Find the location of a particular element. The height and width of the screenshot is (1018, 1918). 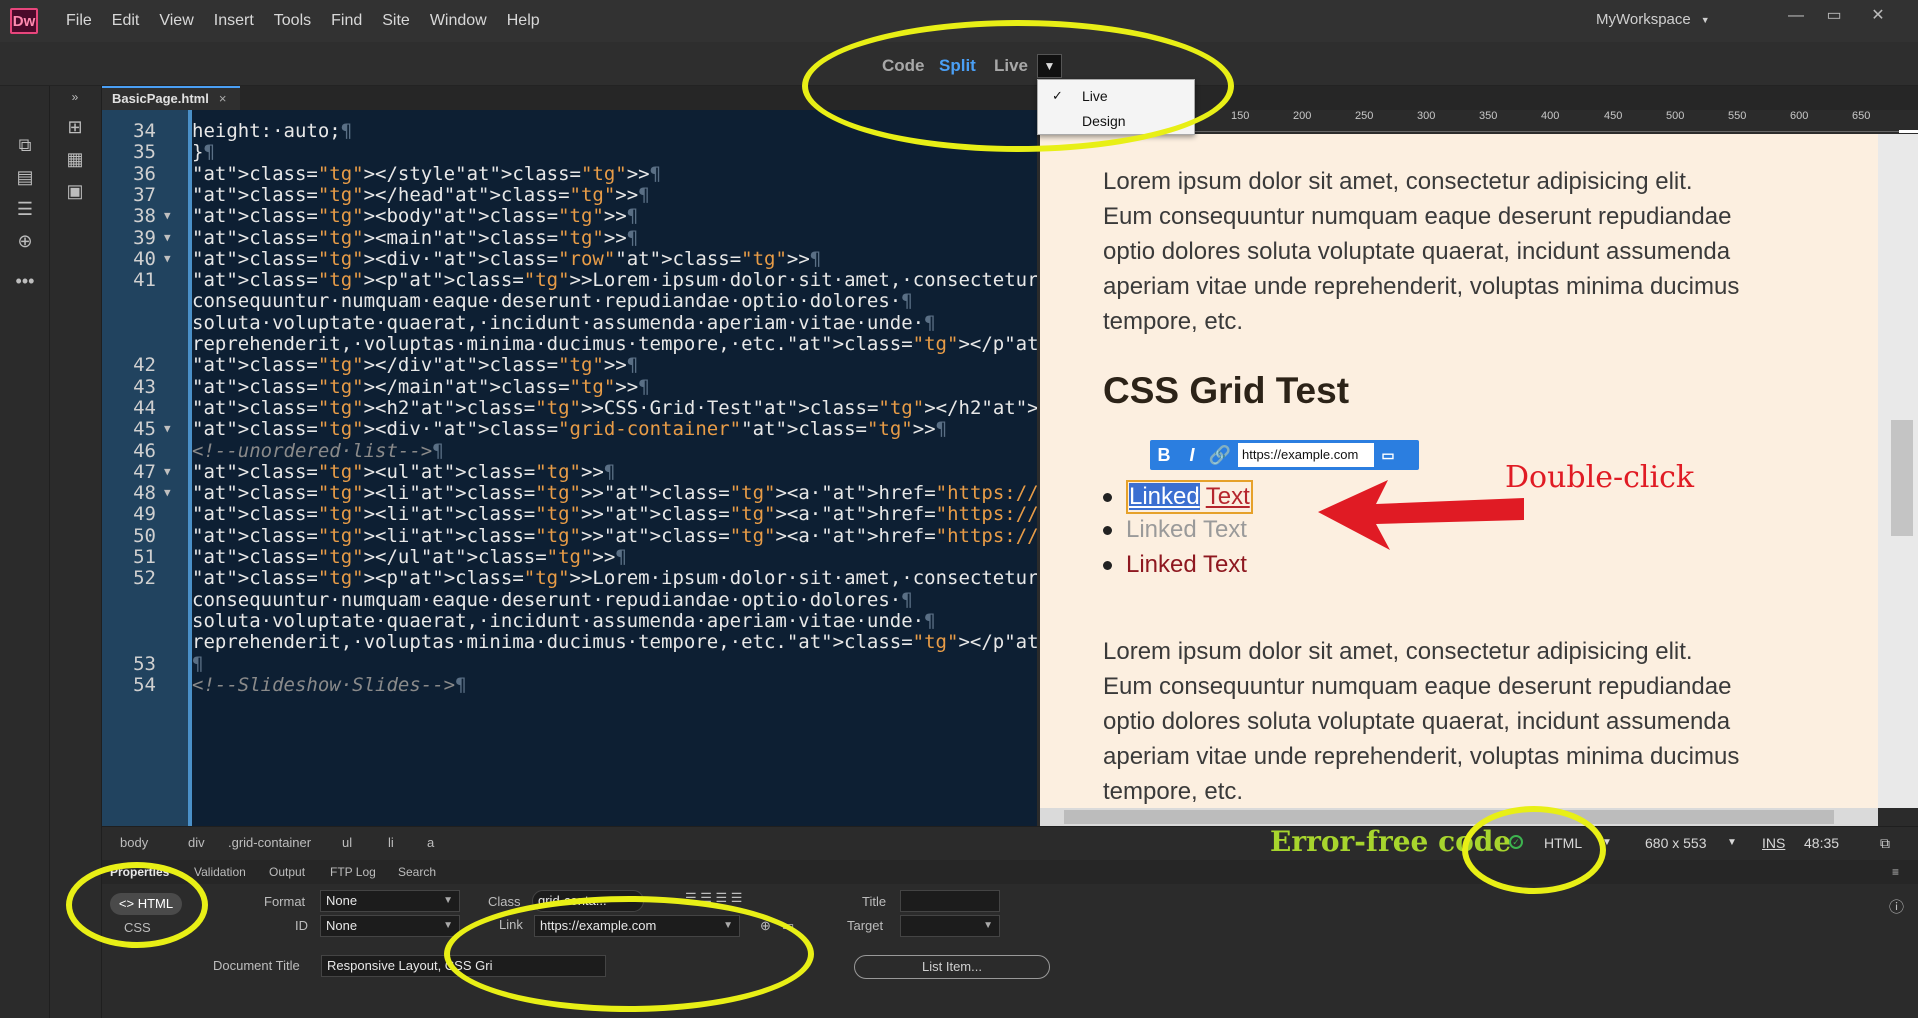

window-size-selector: 680 x 553 is located at coordinates (1676, 843).